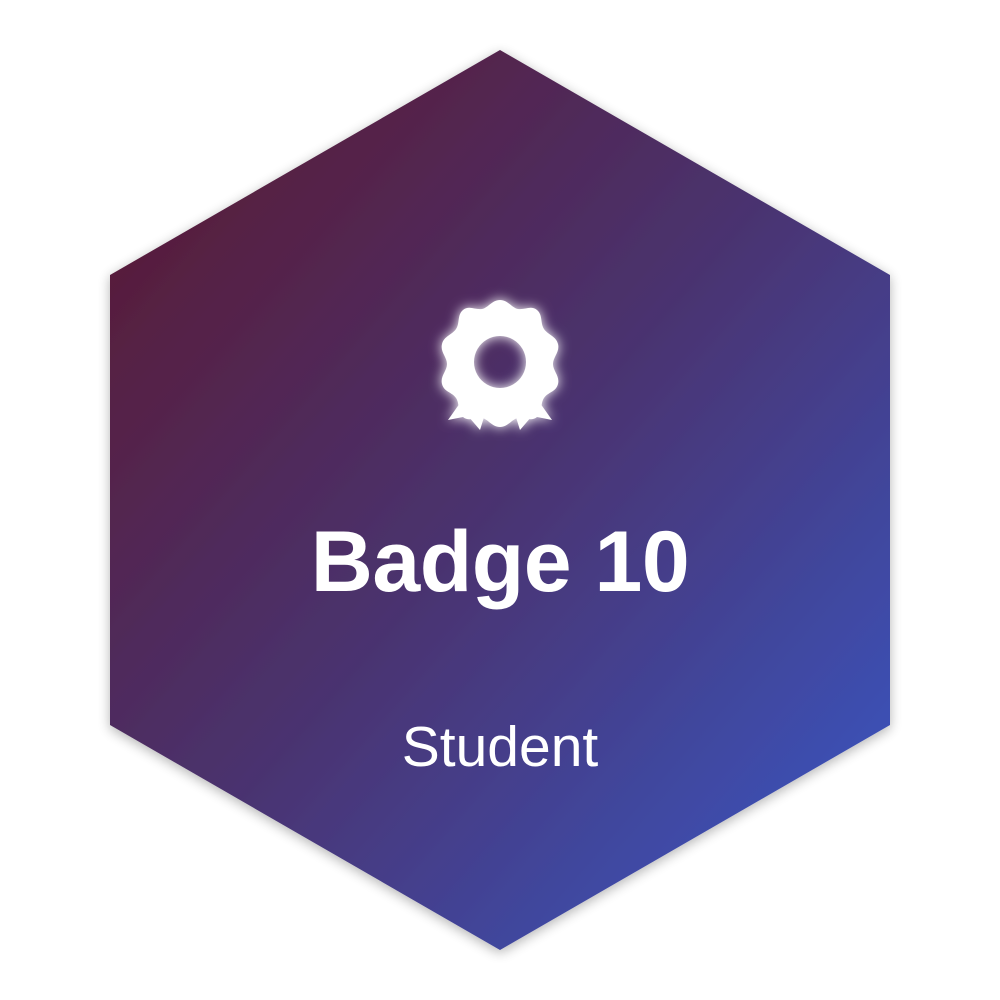 This screenshot has width=1000, height=1000. Describe the element at coordinates (500, 747) in the screenshot. I see `badge-role-label: Student` at that location.